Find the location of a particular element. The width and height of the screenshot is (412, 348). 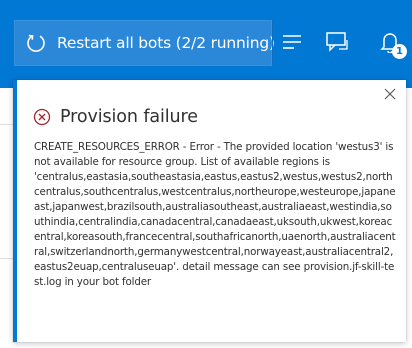

chat-icon is located at coordinates (337, 42).